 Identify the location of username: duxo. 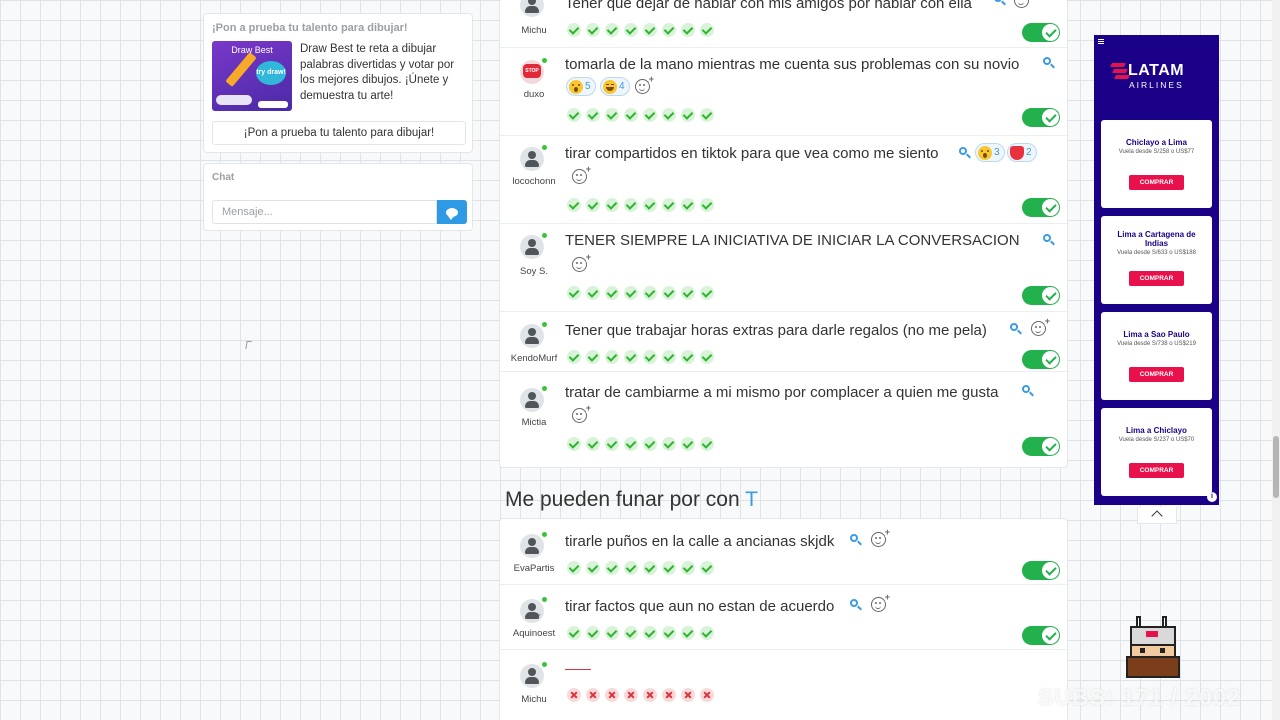
(534, 94).